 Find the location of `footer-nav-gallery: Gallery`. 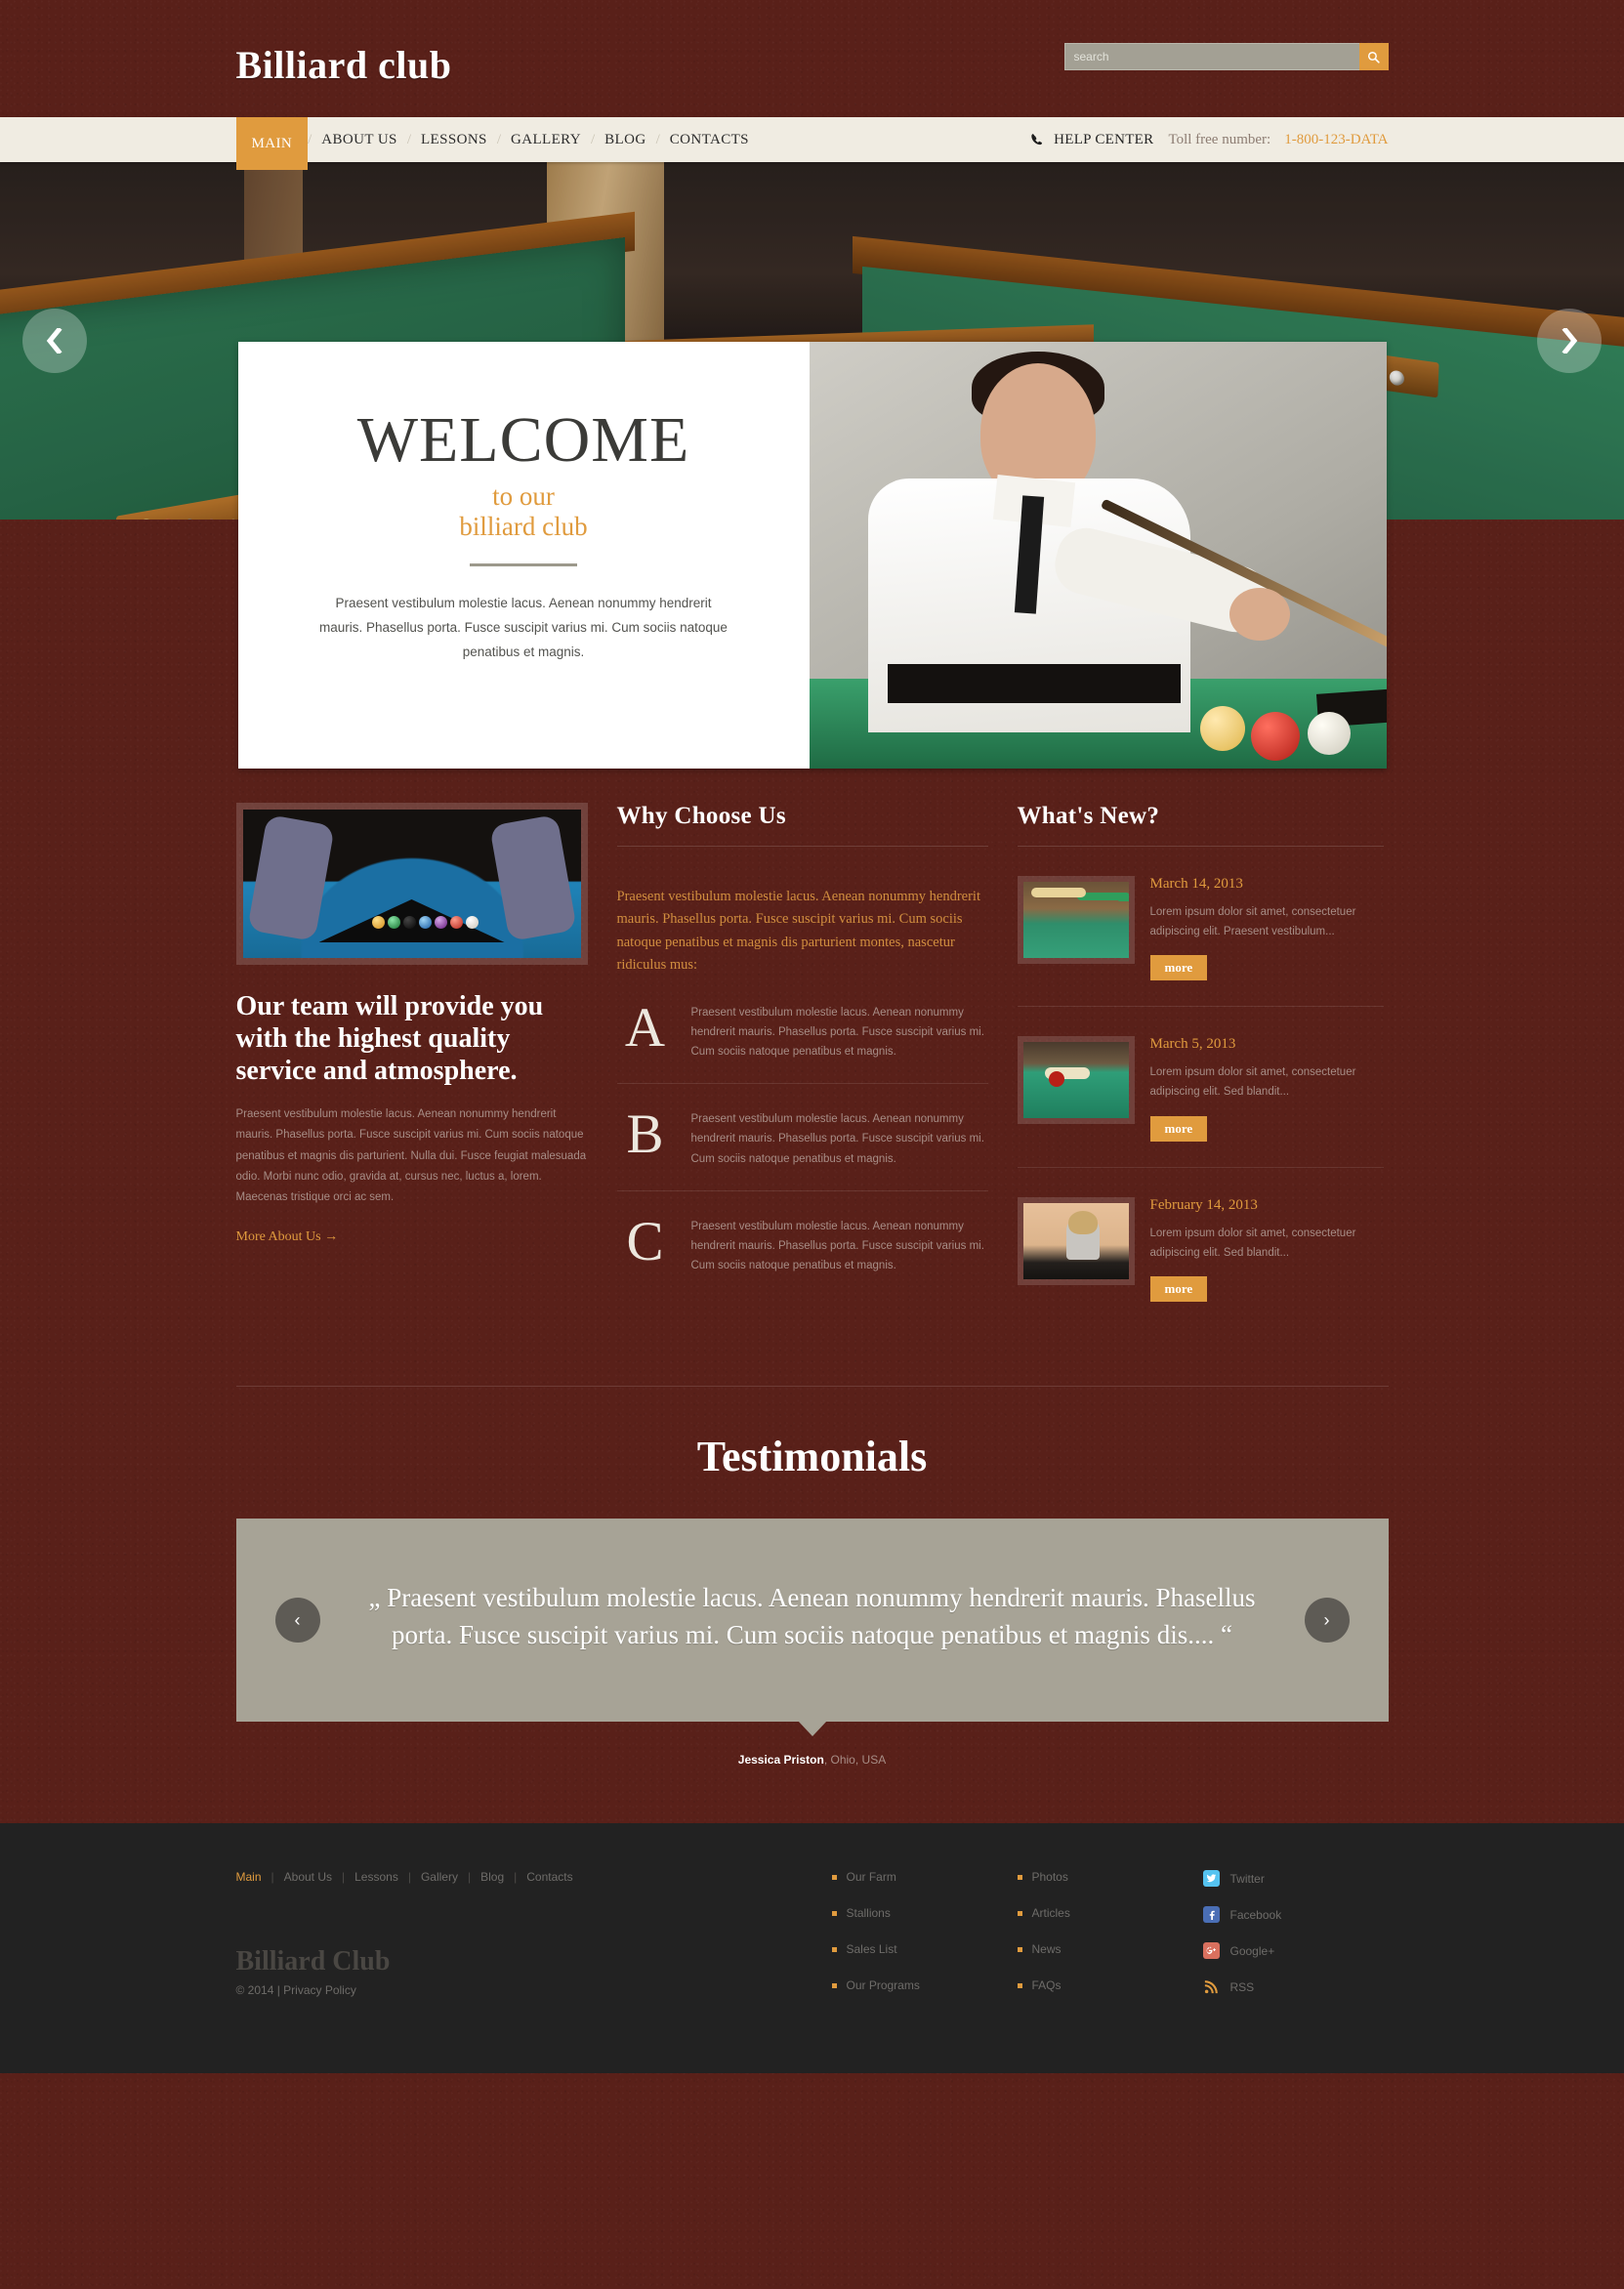

footer-nav-gallery: Gallery is located at coordinates (439, 1877).